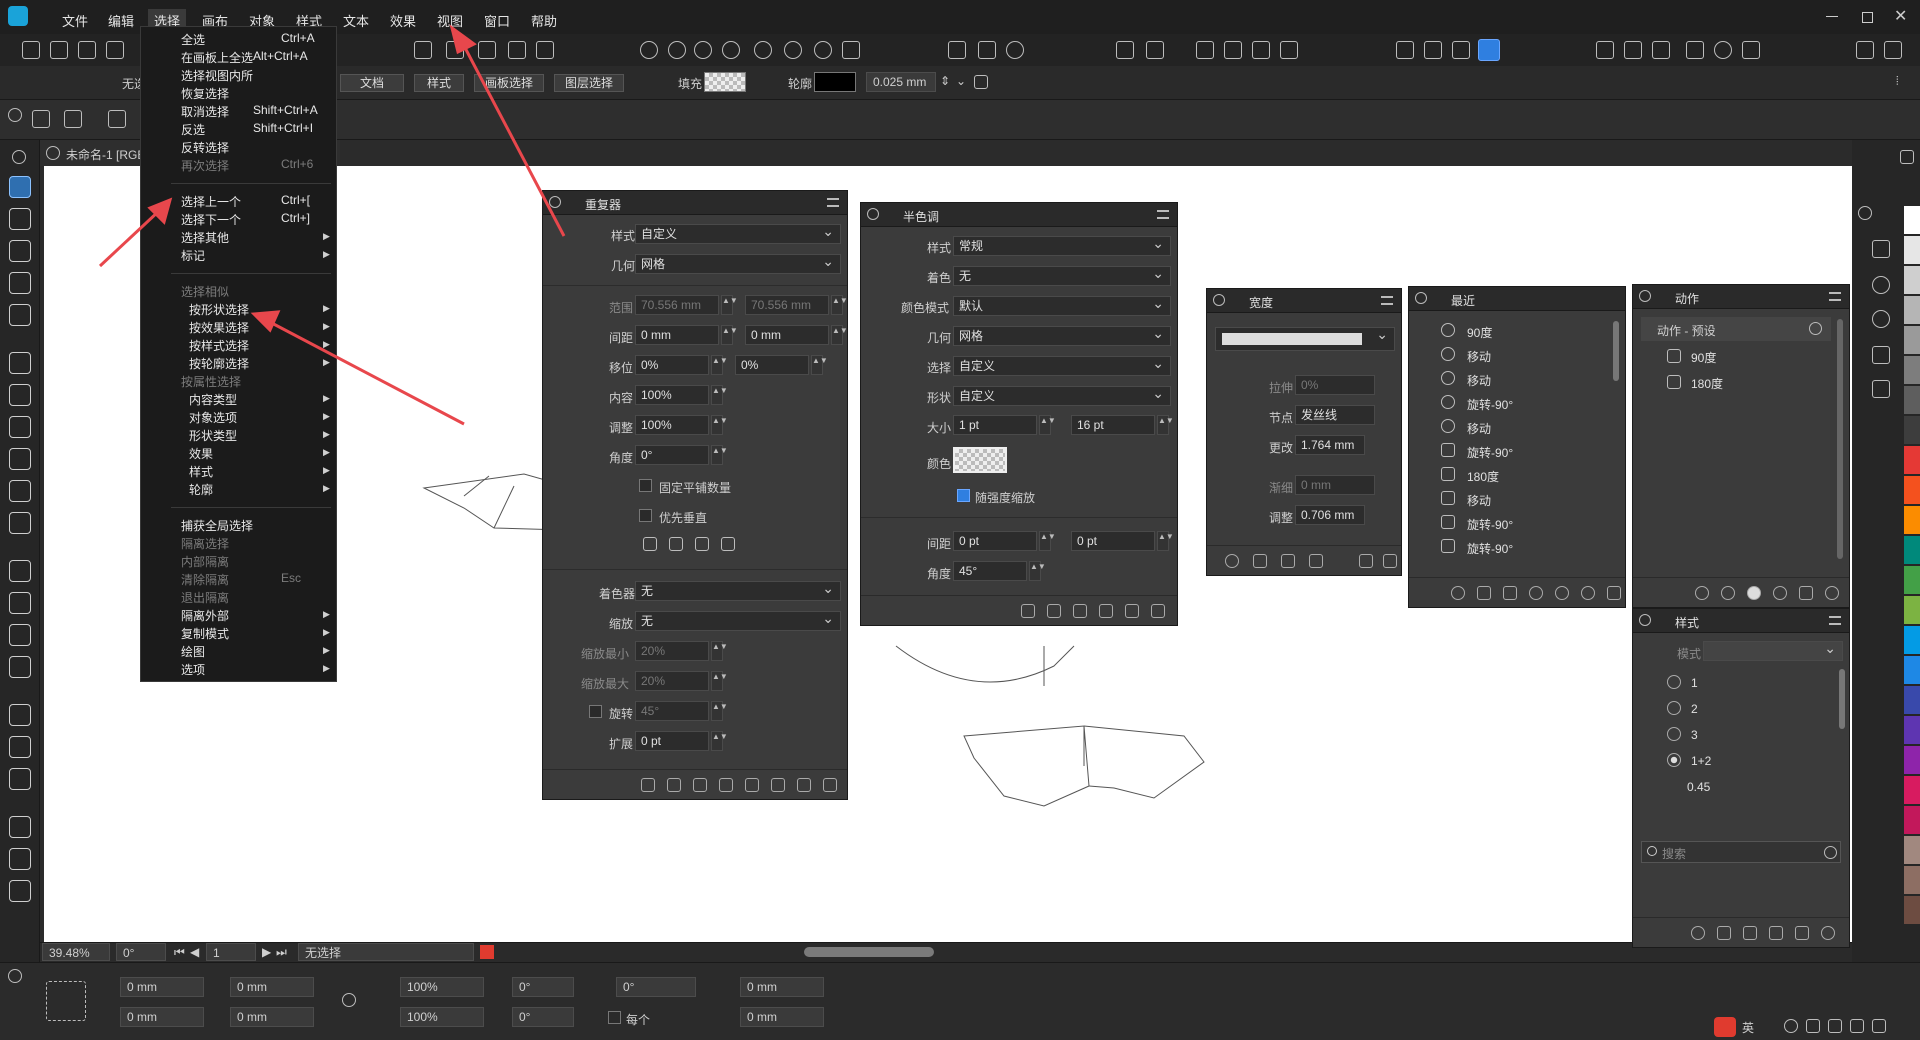 This screenshot has width=1920, height=1040. Describe the element at coordinates (1707, 383) in the screenshot. I see `action-item: 180度` at that location.